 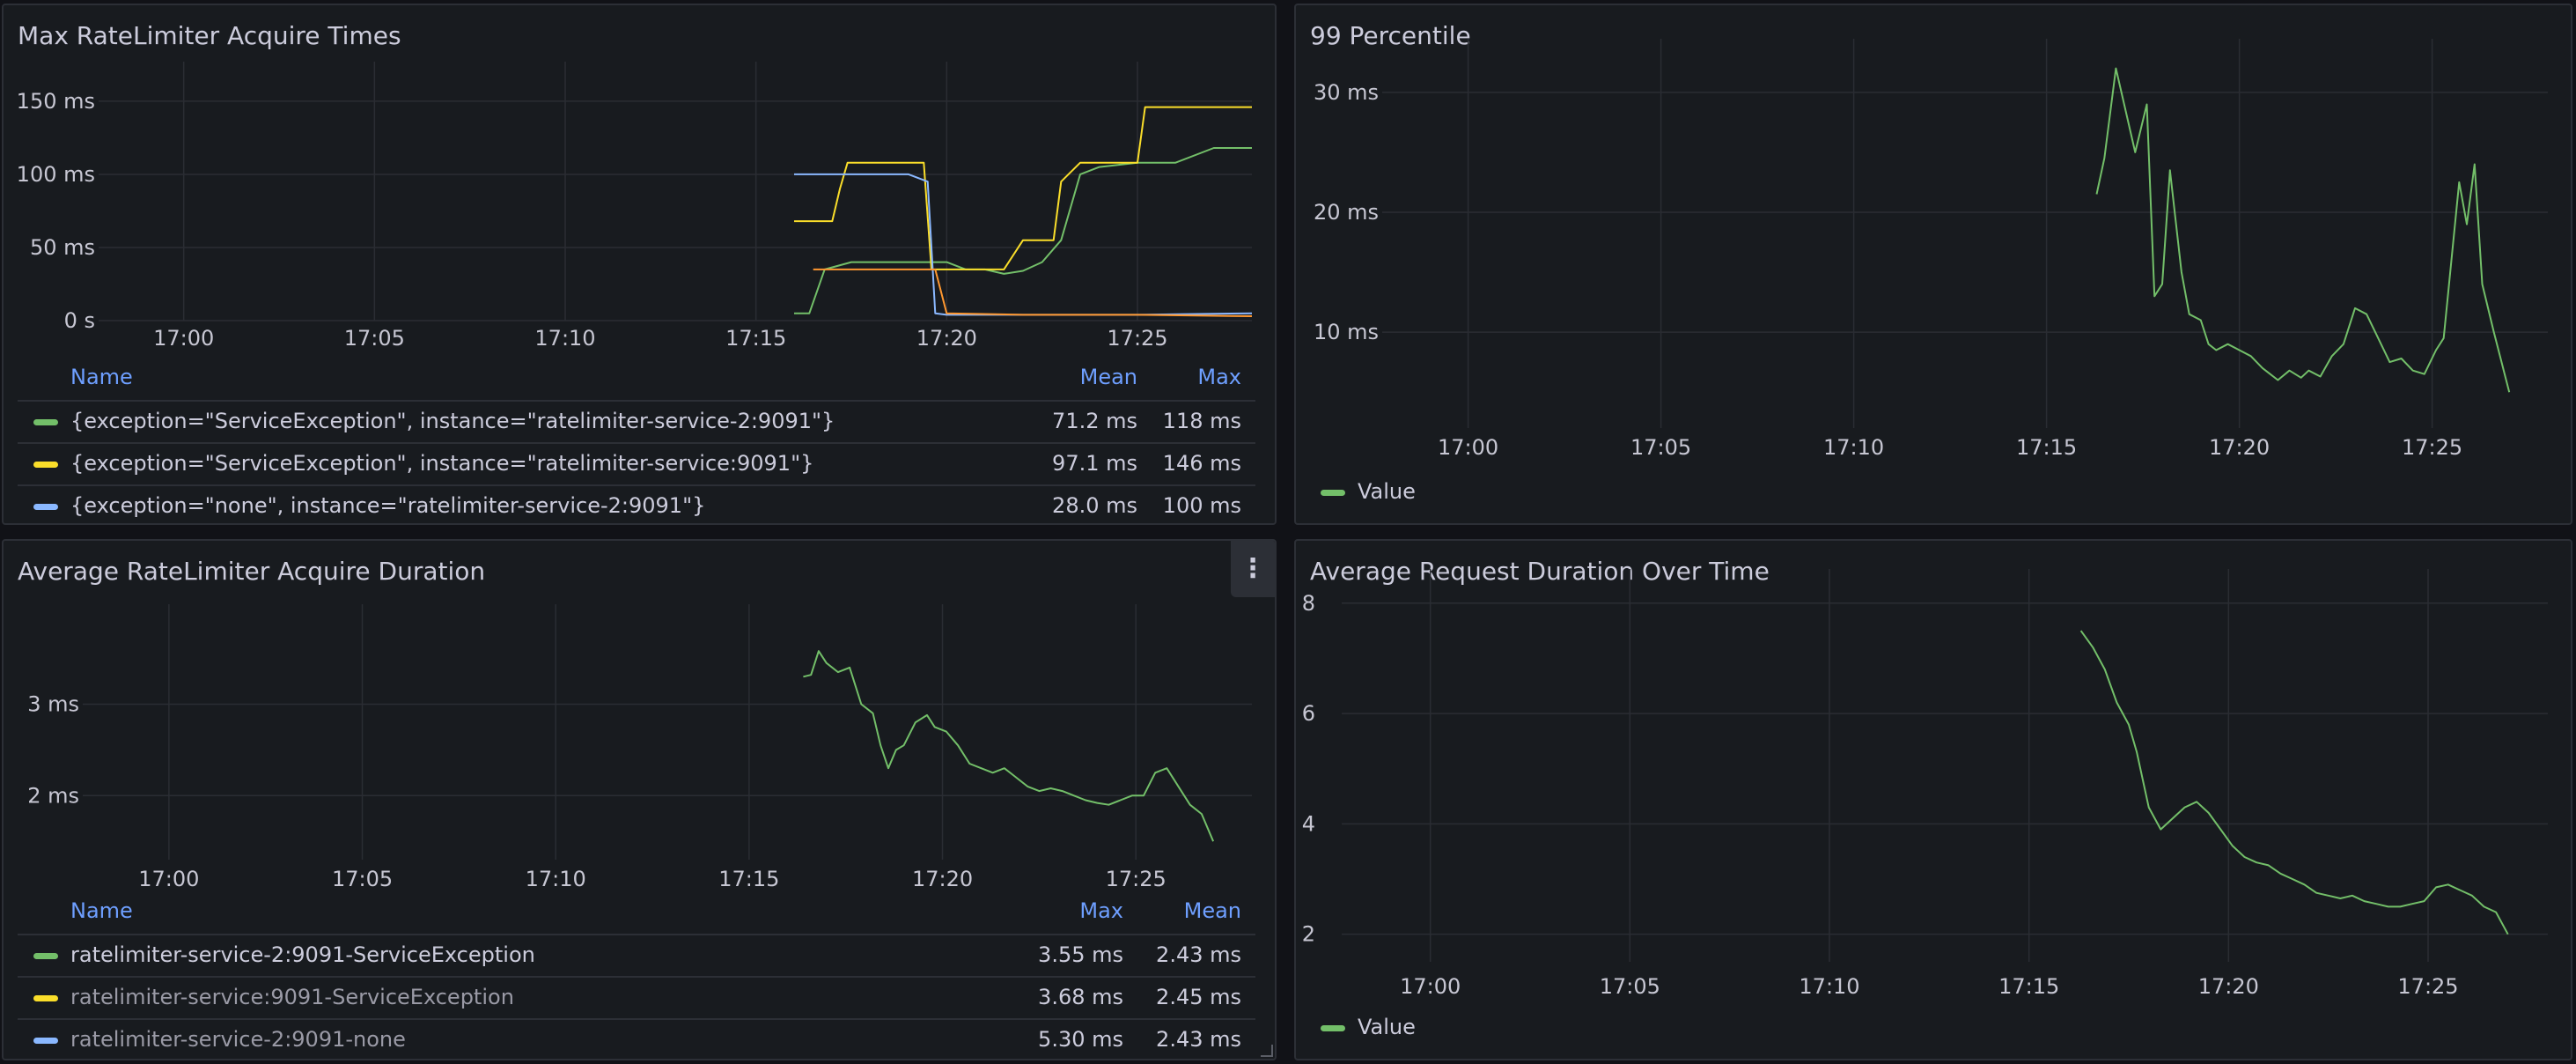 I want to click on legend-max-value: 5.30 ms, so click(x=1080, y=1039).